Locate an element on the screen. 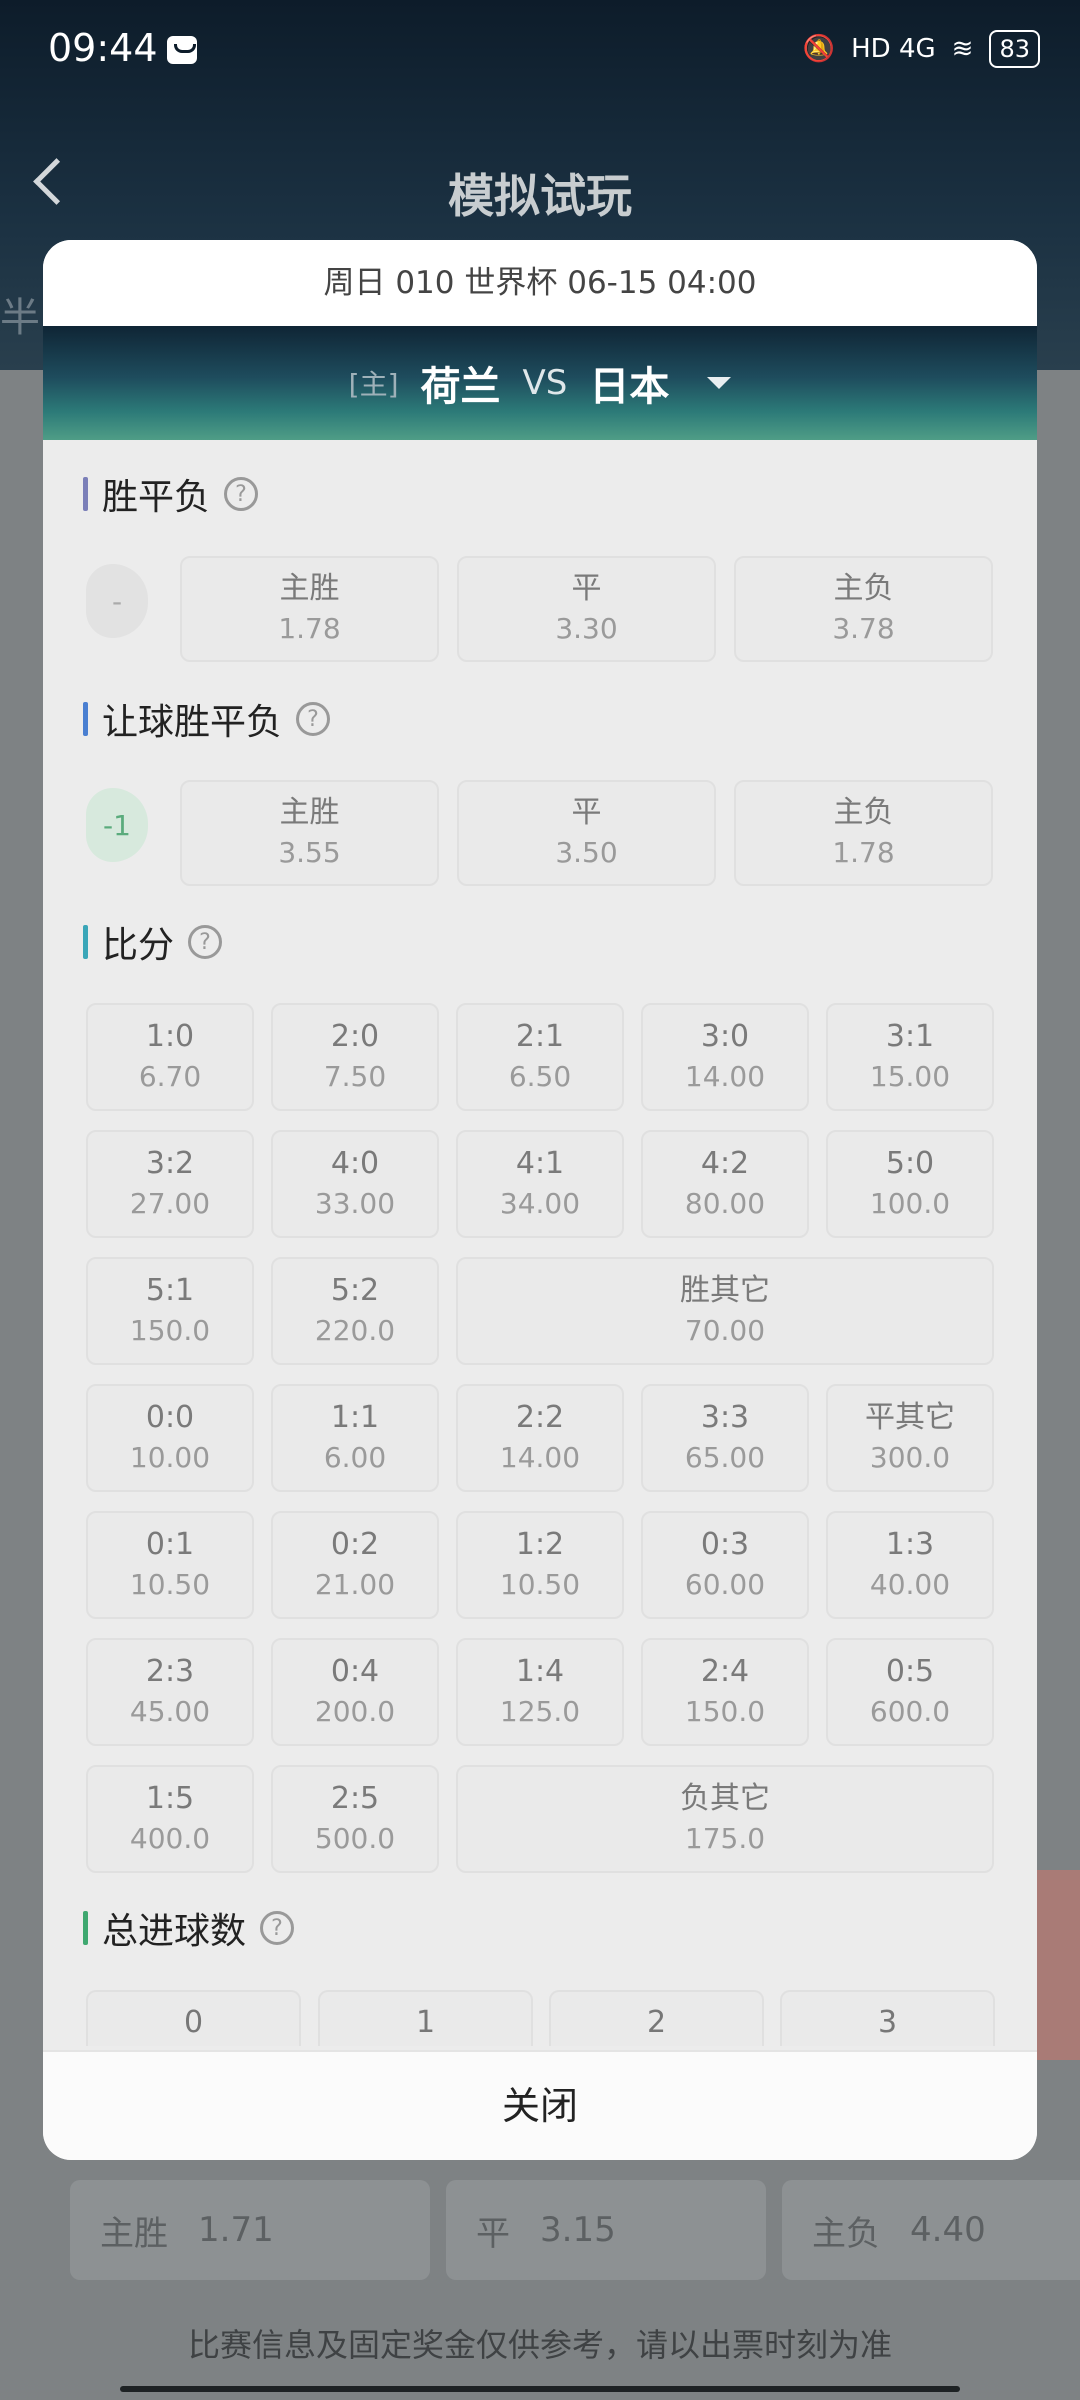 The height and width of the screenshot is (2400, 1080). score-odd: 6.50 is located at coordinates (540, 1076).